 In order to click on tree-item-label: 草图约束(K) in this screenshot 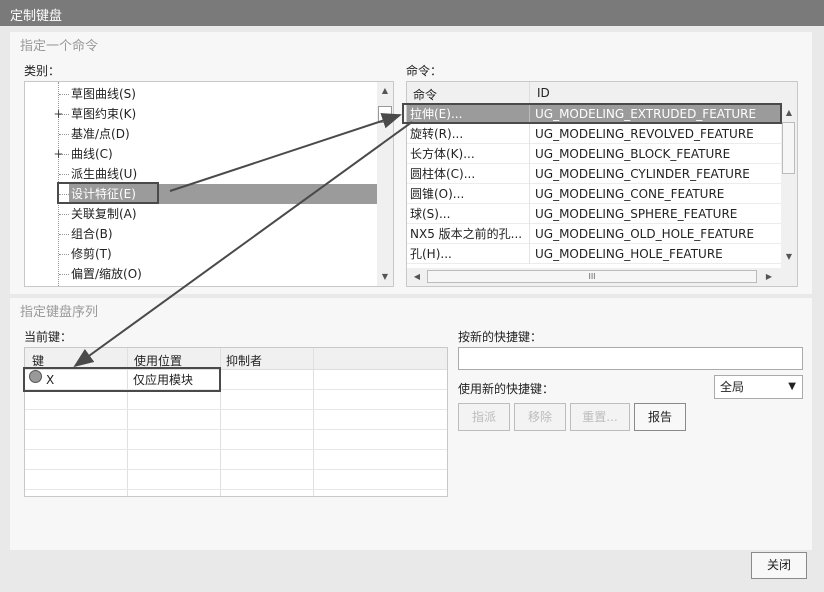, I will do `click(104, 114)`.